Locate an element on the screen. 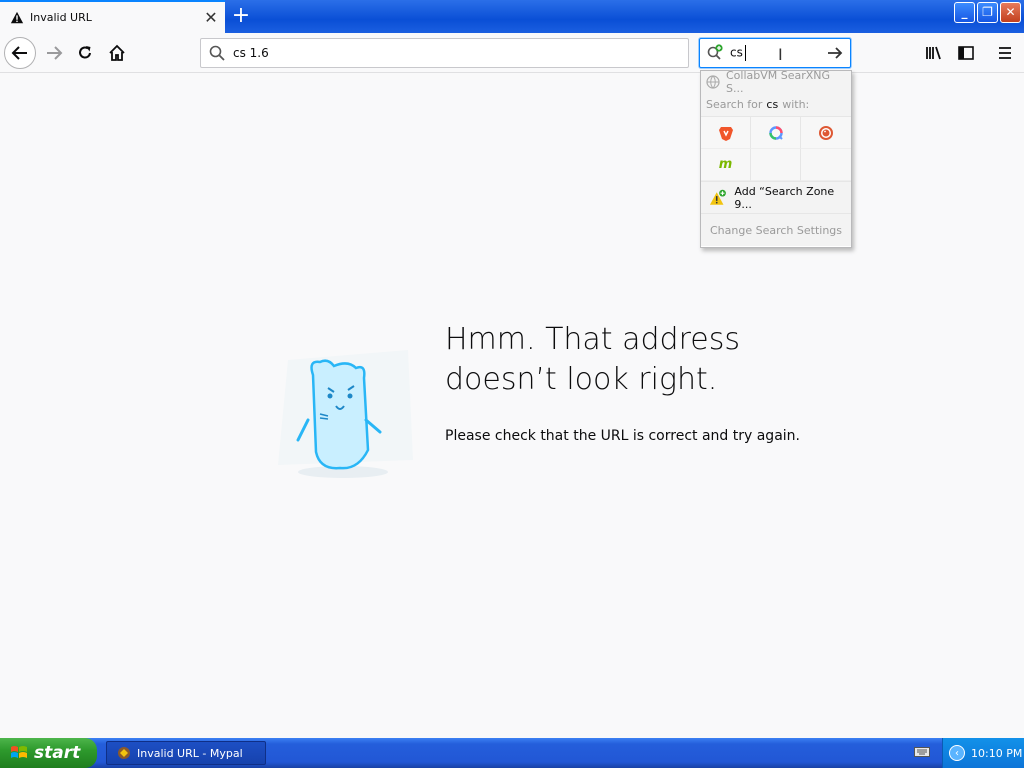  search-for-header: Search for cs with: is located at coordinates (776, 105).